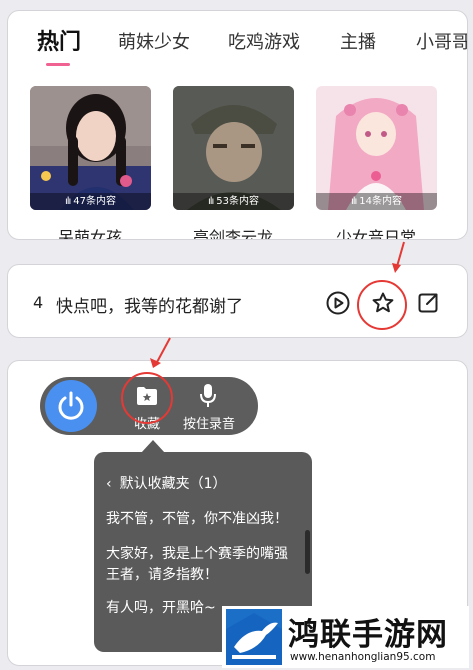 This screenshot has height=670, width=473. What do you see at coordinates (149, 307) in the screenshot?
I see `row-title: 快点吧，我等的花都谢了` at bounding box center [149, 307].